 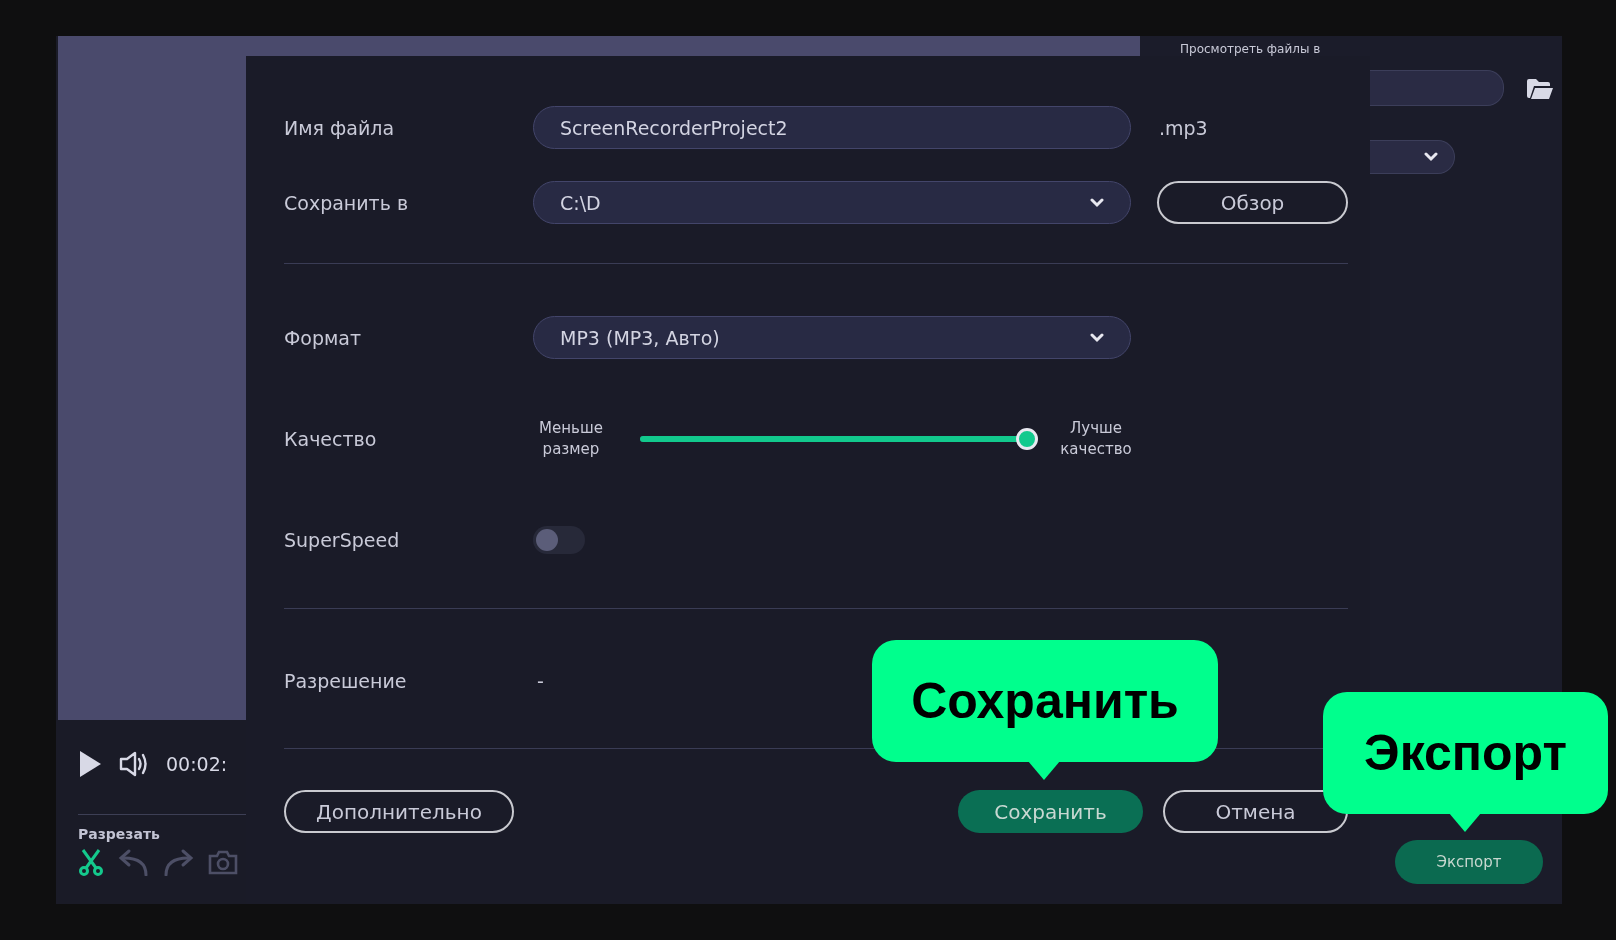 What do you see at coordinates (119, 834) in the screenshot?
I see `cut-label: Разрезать` at bounding box center [119, 834].